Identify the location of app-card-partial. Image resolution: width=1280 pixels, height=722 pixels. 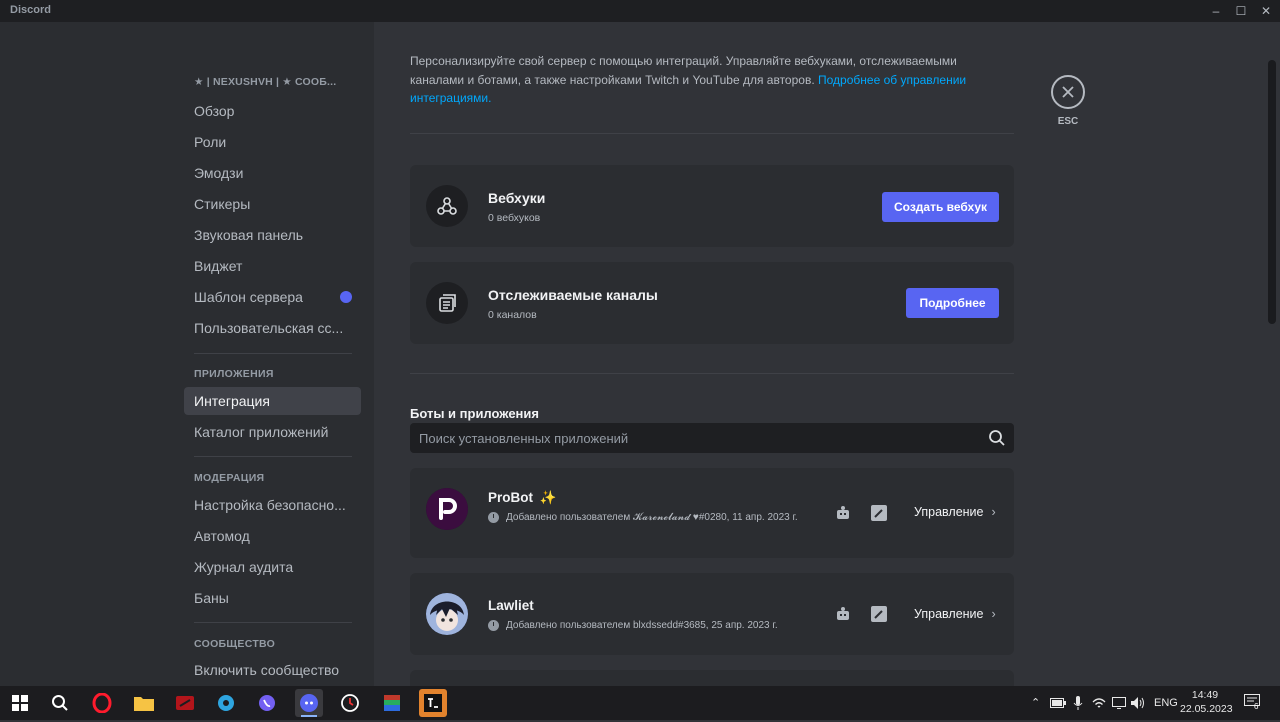
(712, 678).